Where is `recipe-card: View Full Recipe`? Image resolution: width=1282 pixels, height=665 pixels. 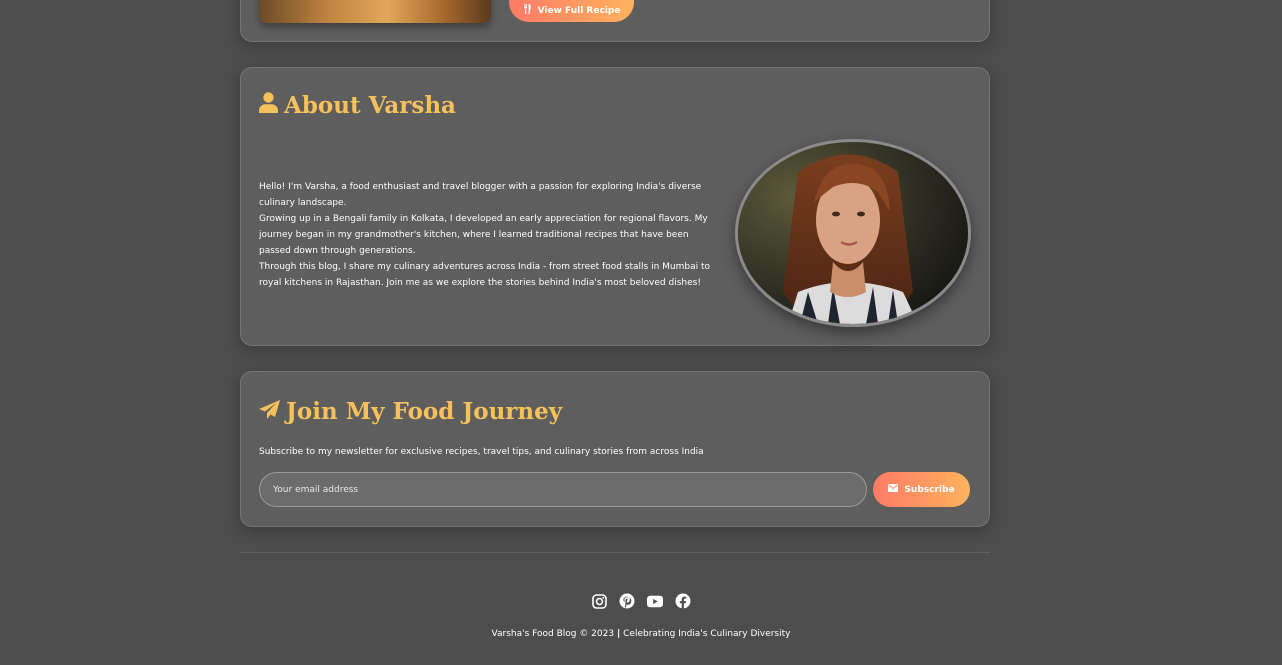 recipe-card: View Full Recipe is located at coordinates (615, 21).